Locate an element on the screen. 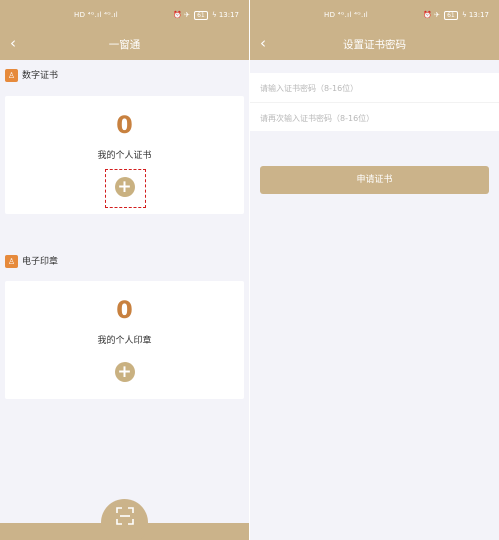 This screenshot has height=540, width=499. password-input is located at coordinates (374, 88).